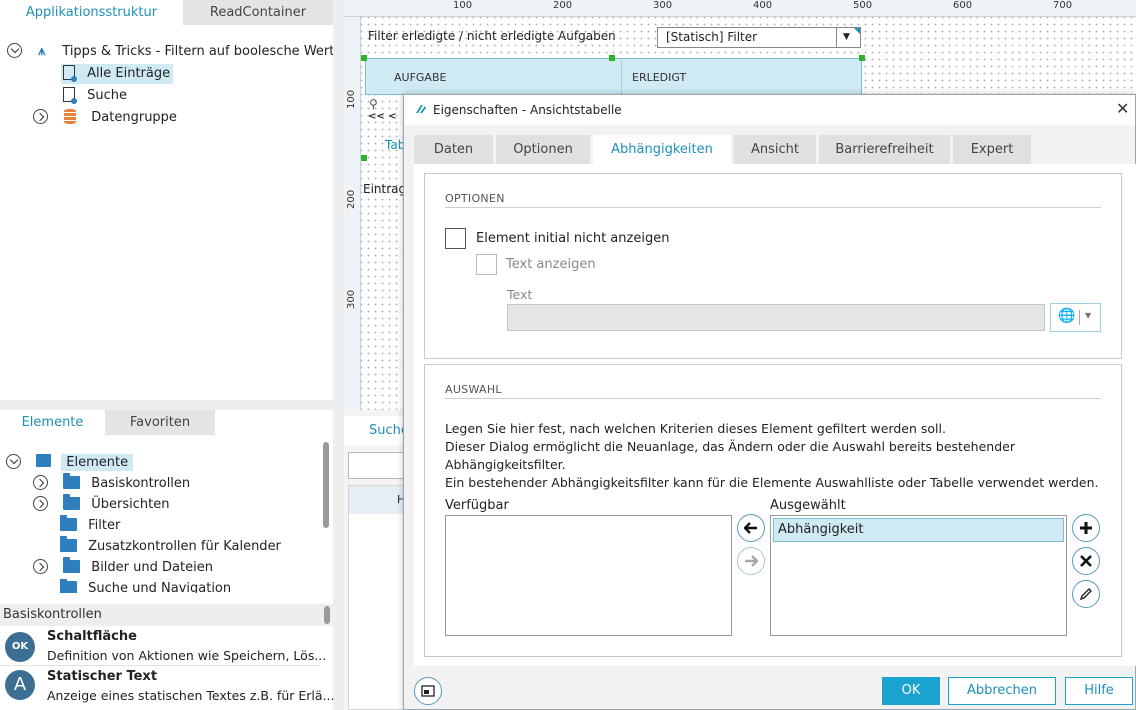 The height and width of the screenshot is (710, 1136). I want to click on control-title: Statischer Text, so click(102, 676).